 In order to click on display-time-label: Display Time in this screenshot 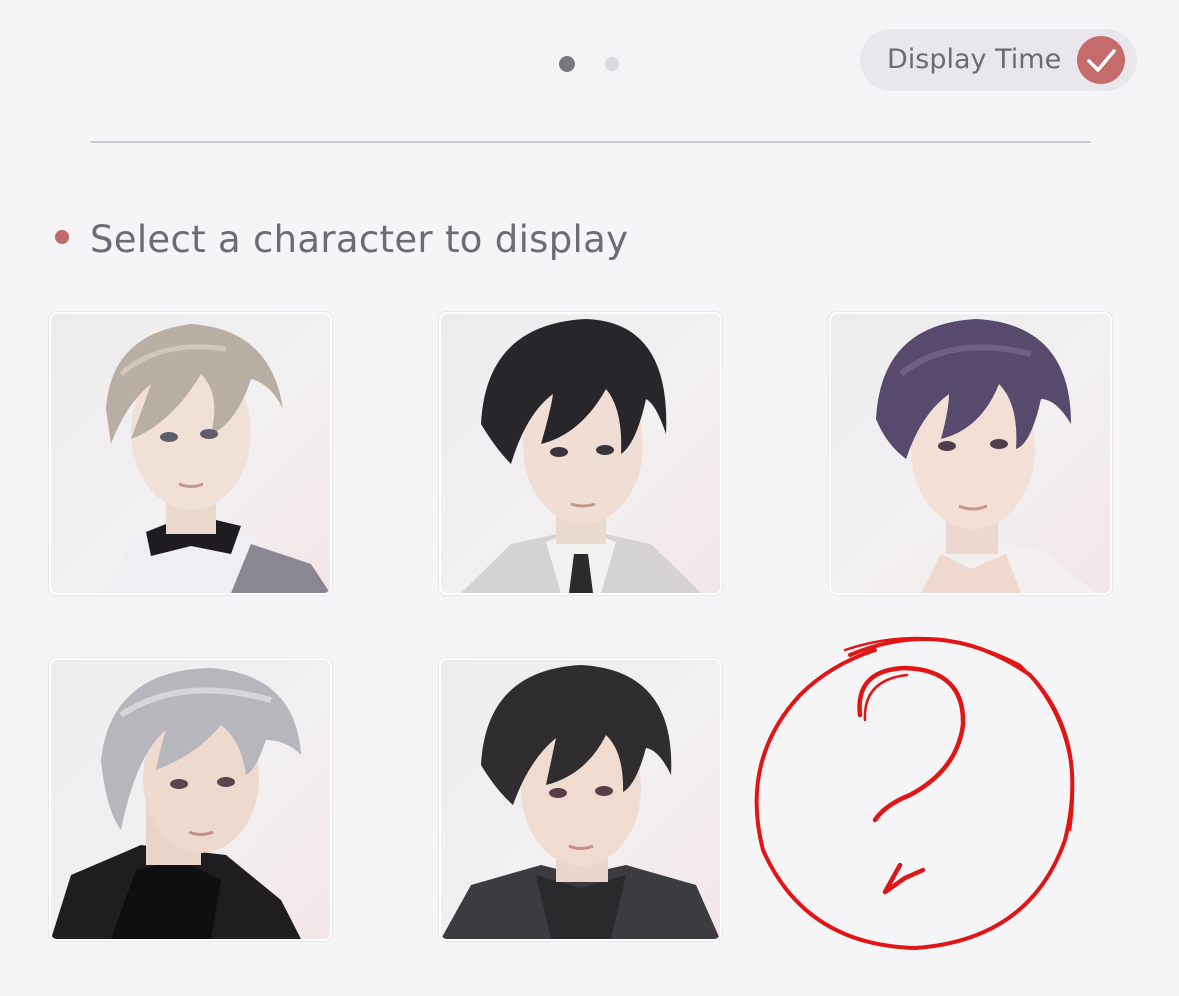, I will do `click(974, 59)`.